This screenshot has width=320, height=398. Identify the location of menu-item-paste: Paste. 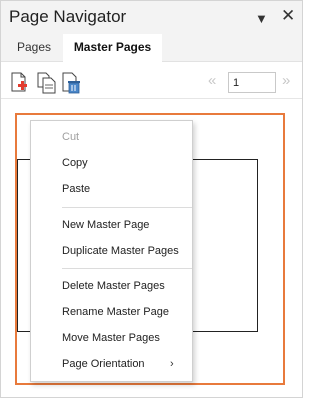
(111, 189).